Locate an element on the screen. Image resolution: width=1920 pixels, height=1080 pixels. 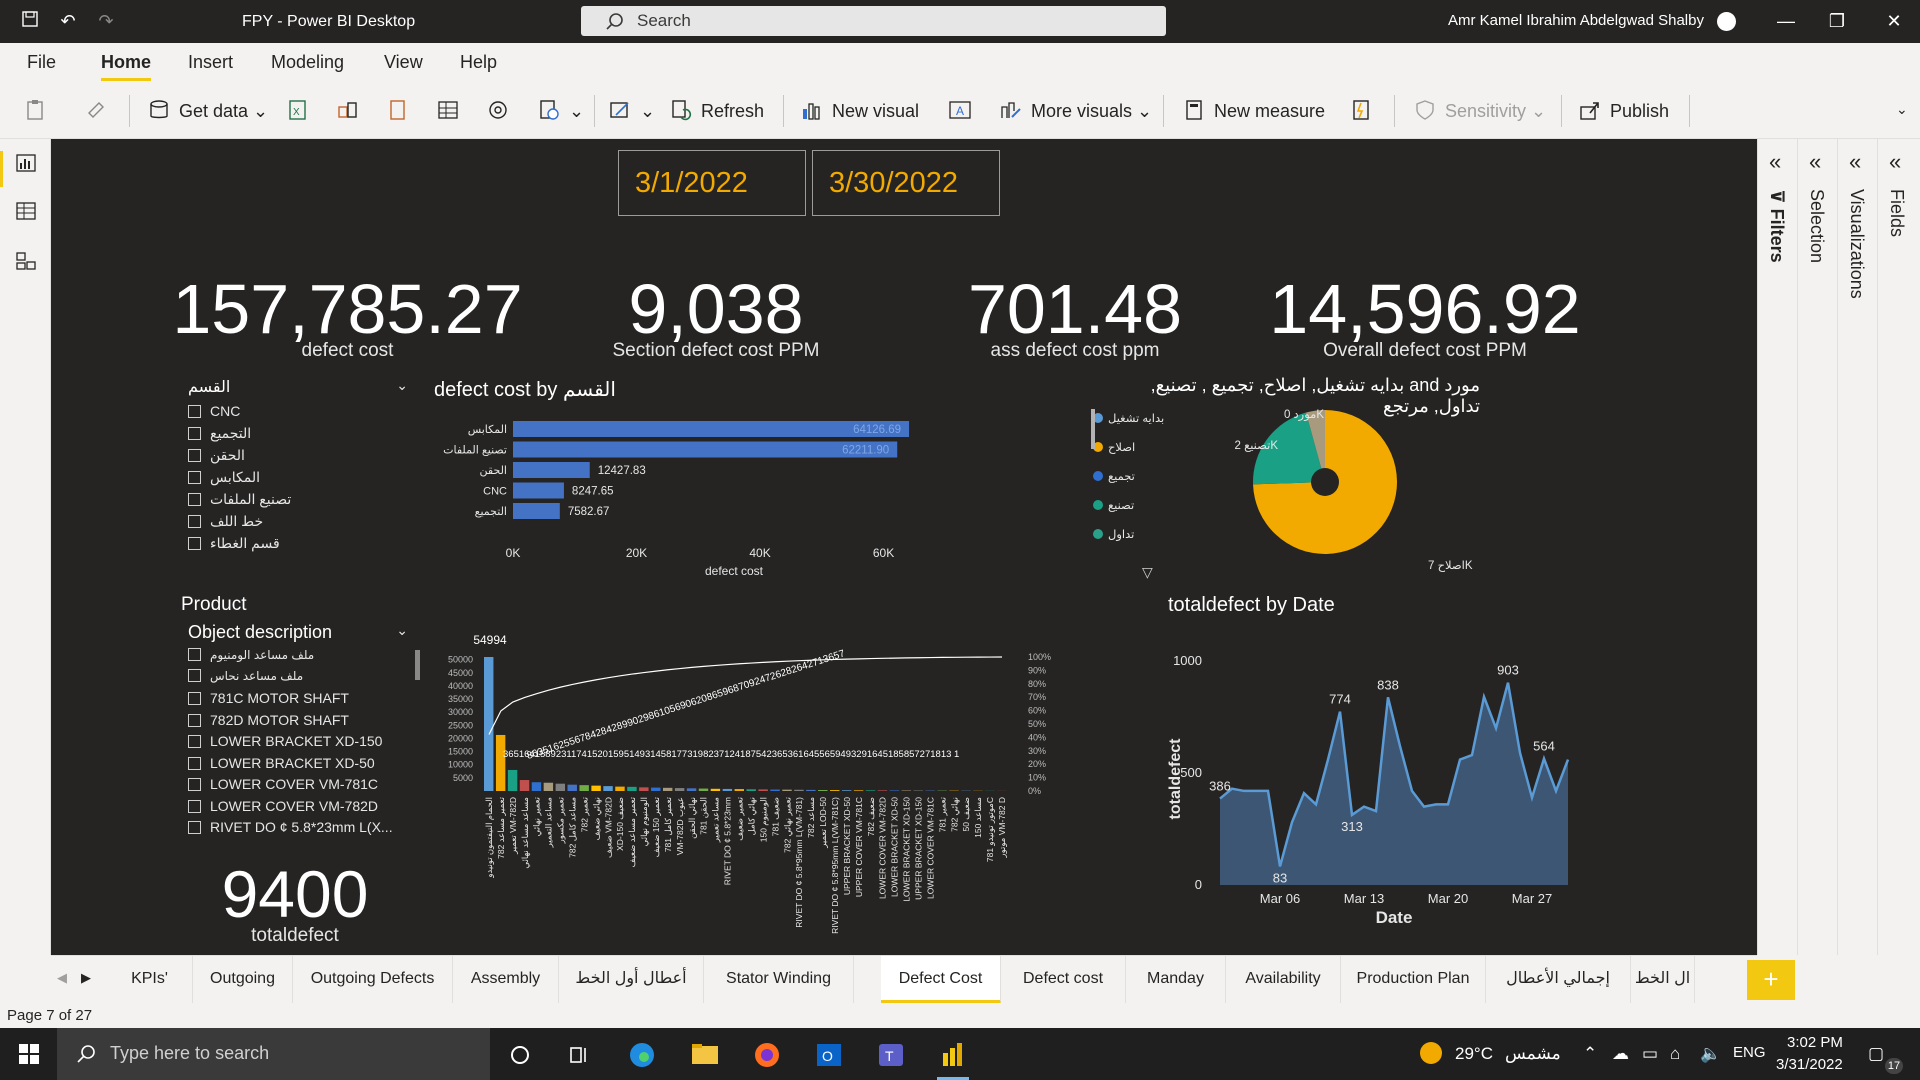
undo-icon: ↶ is located at coordinates (68, 21).